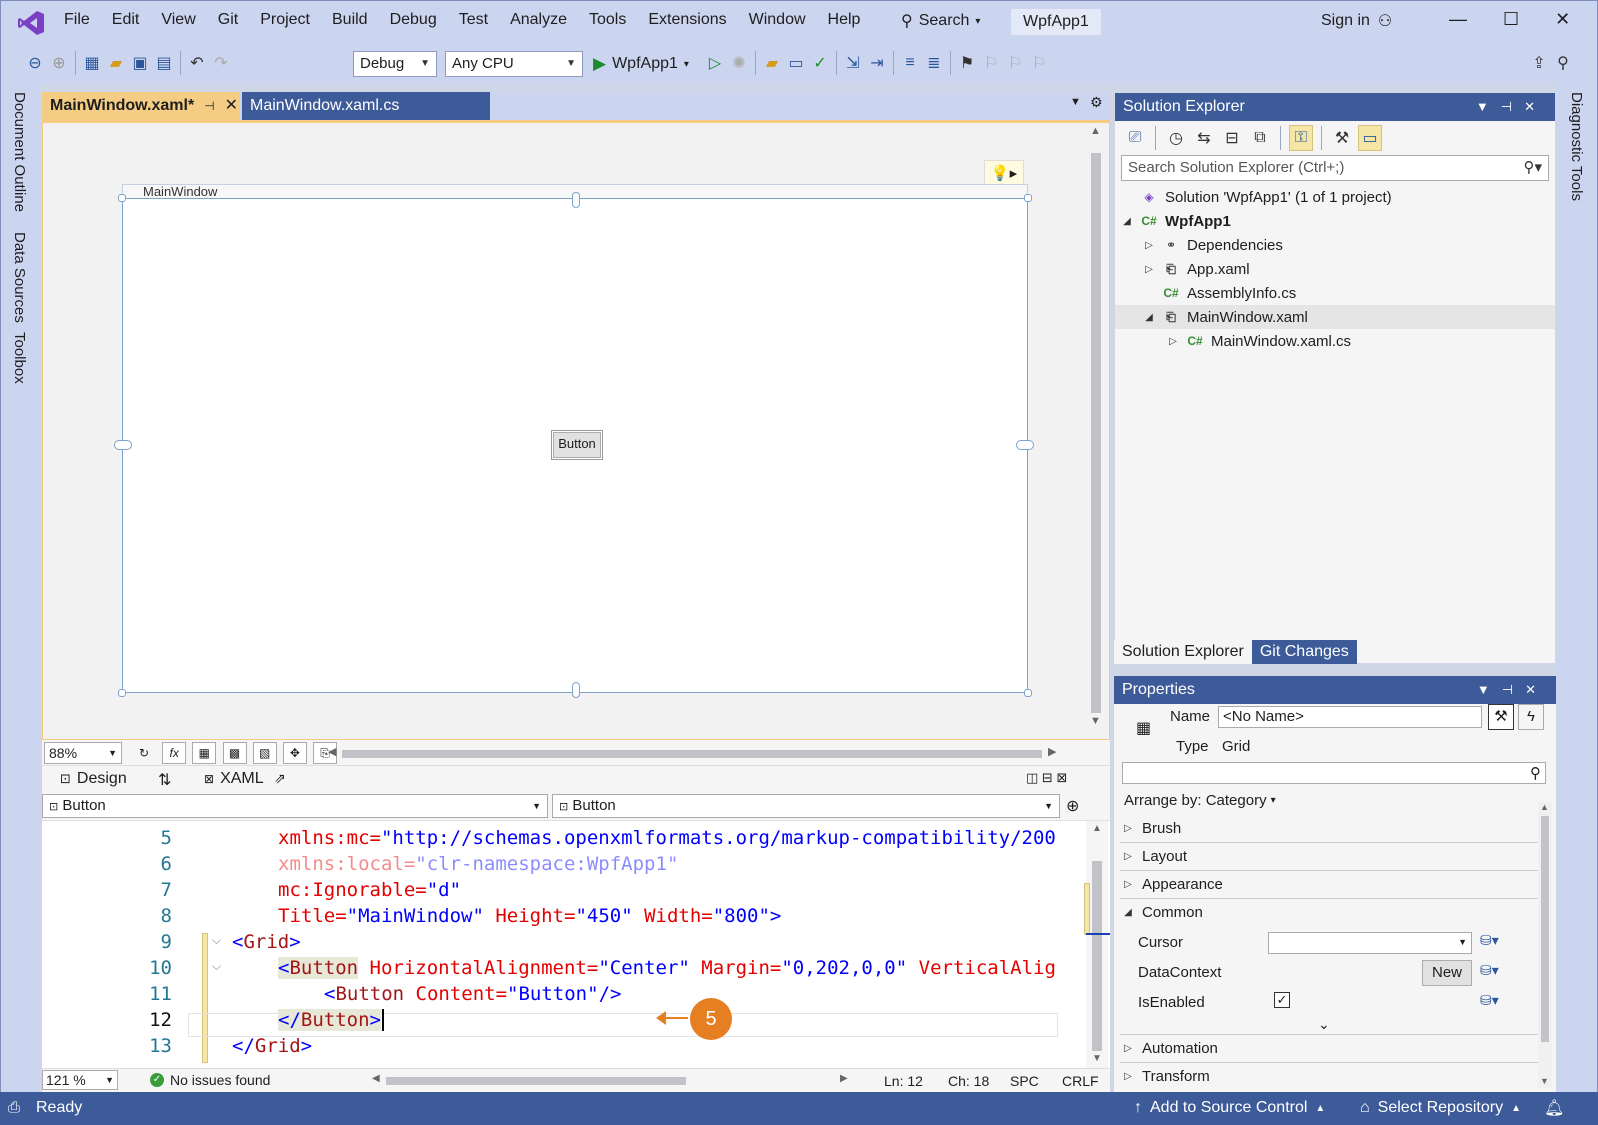 The image size is (1598, 1125). I want to click on start-debugging-button: ▶ WpfApp1 ▾, so click(641, 64).